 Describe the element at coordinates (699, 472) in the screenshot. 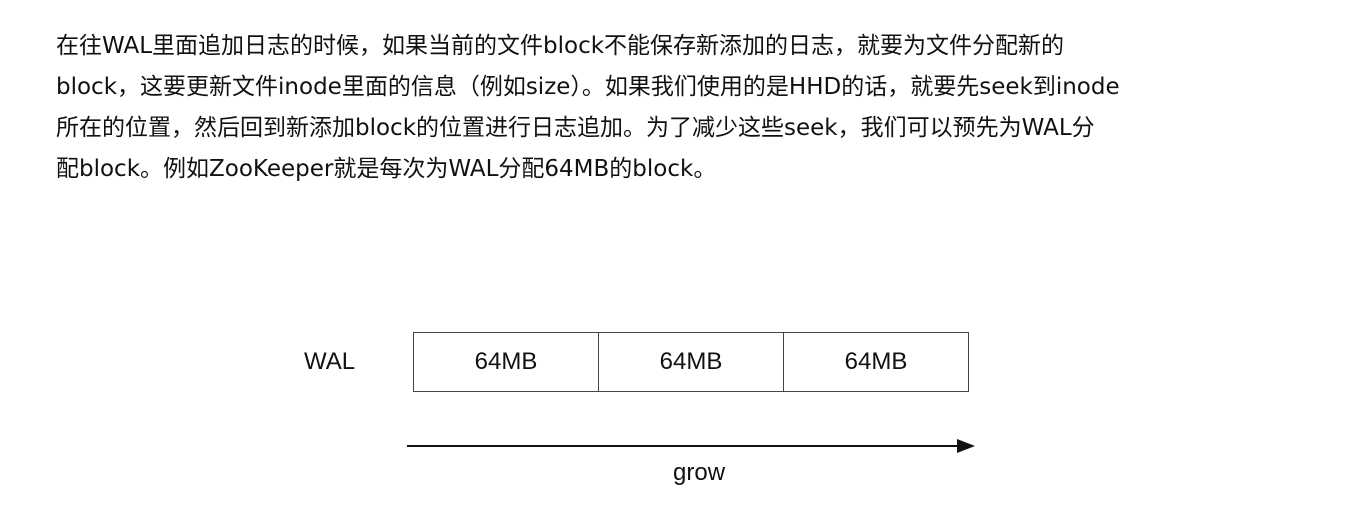

I see `grow-label: grow` at that location.